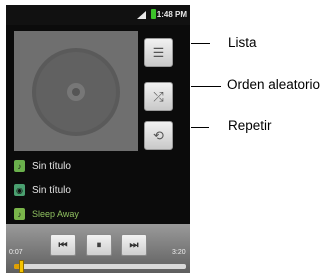  I want to click on track-item: ♪ Sleep Away, so click(99, 214).